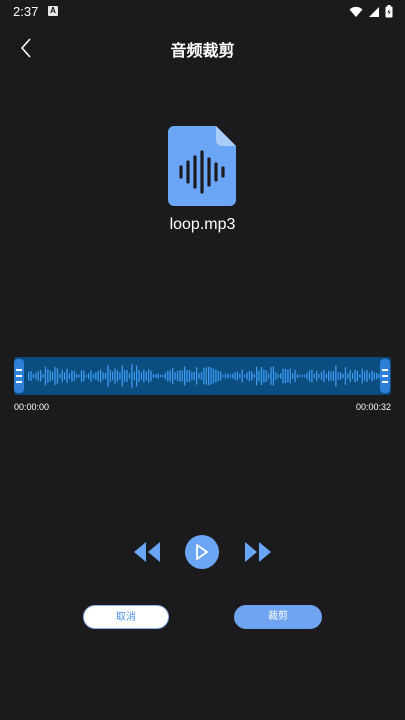  Describe the element at coordinates (385, 376) in the screenshot. I see `trim-end-handle` at that location.